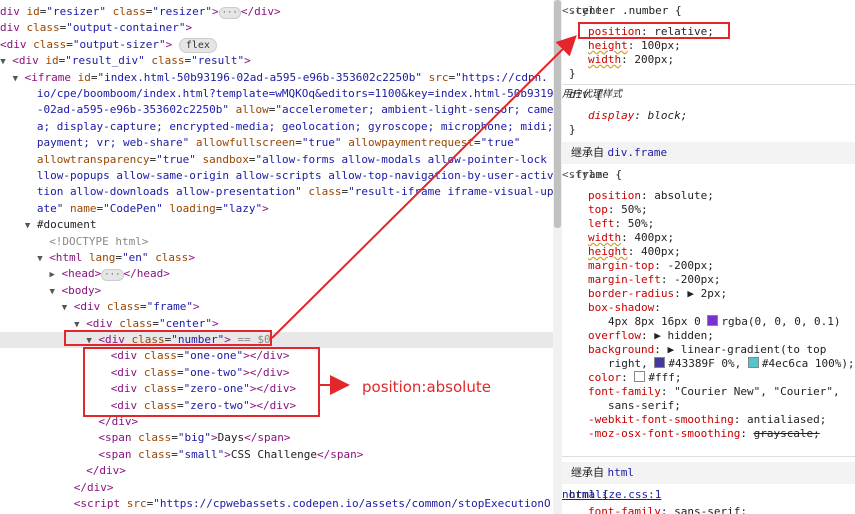 The height and width of the screenshot is (514, 855). I want to click on annotation-label: position:absolute, so click(426, 387).